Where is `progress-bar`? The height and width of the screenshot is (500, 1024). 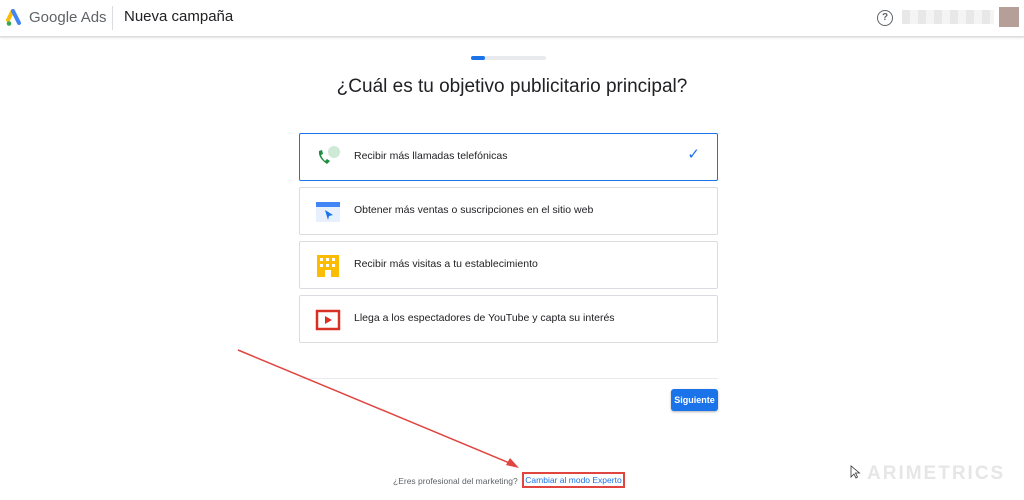 progress-bar is located at coordinates (508, 58).